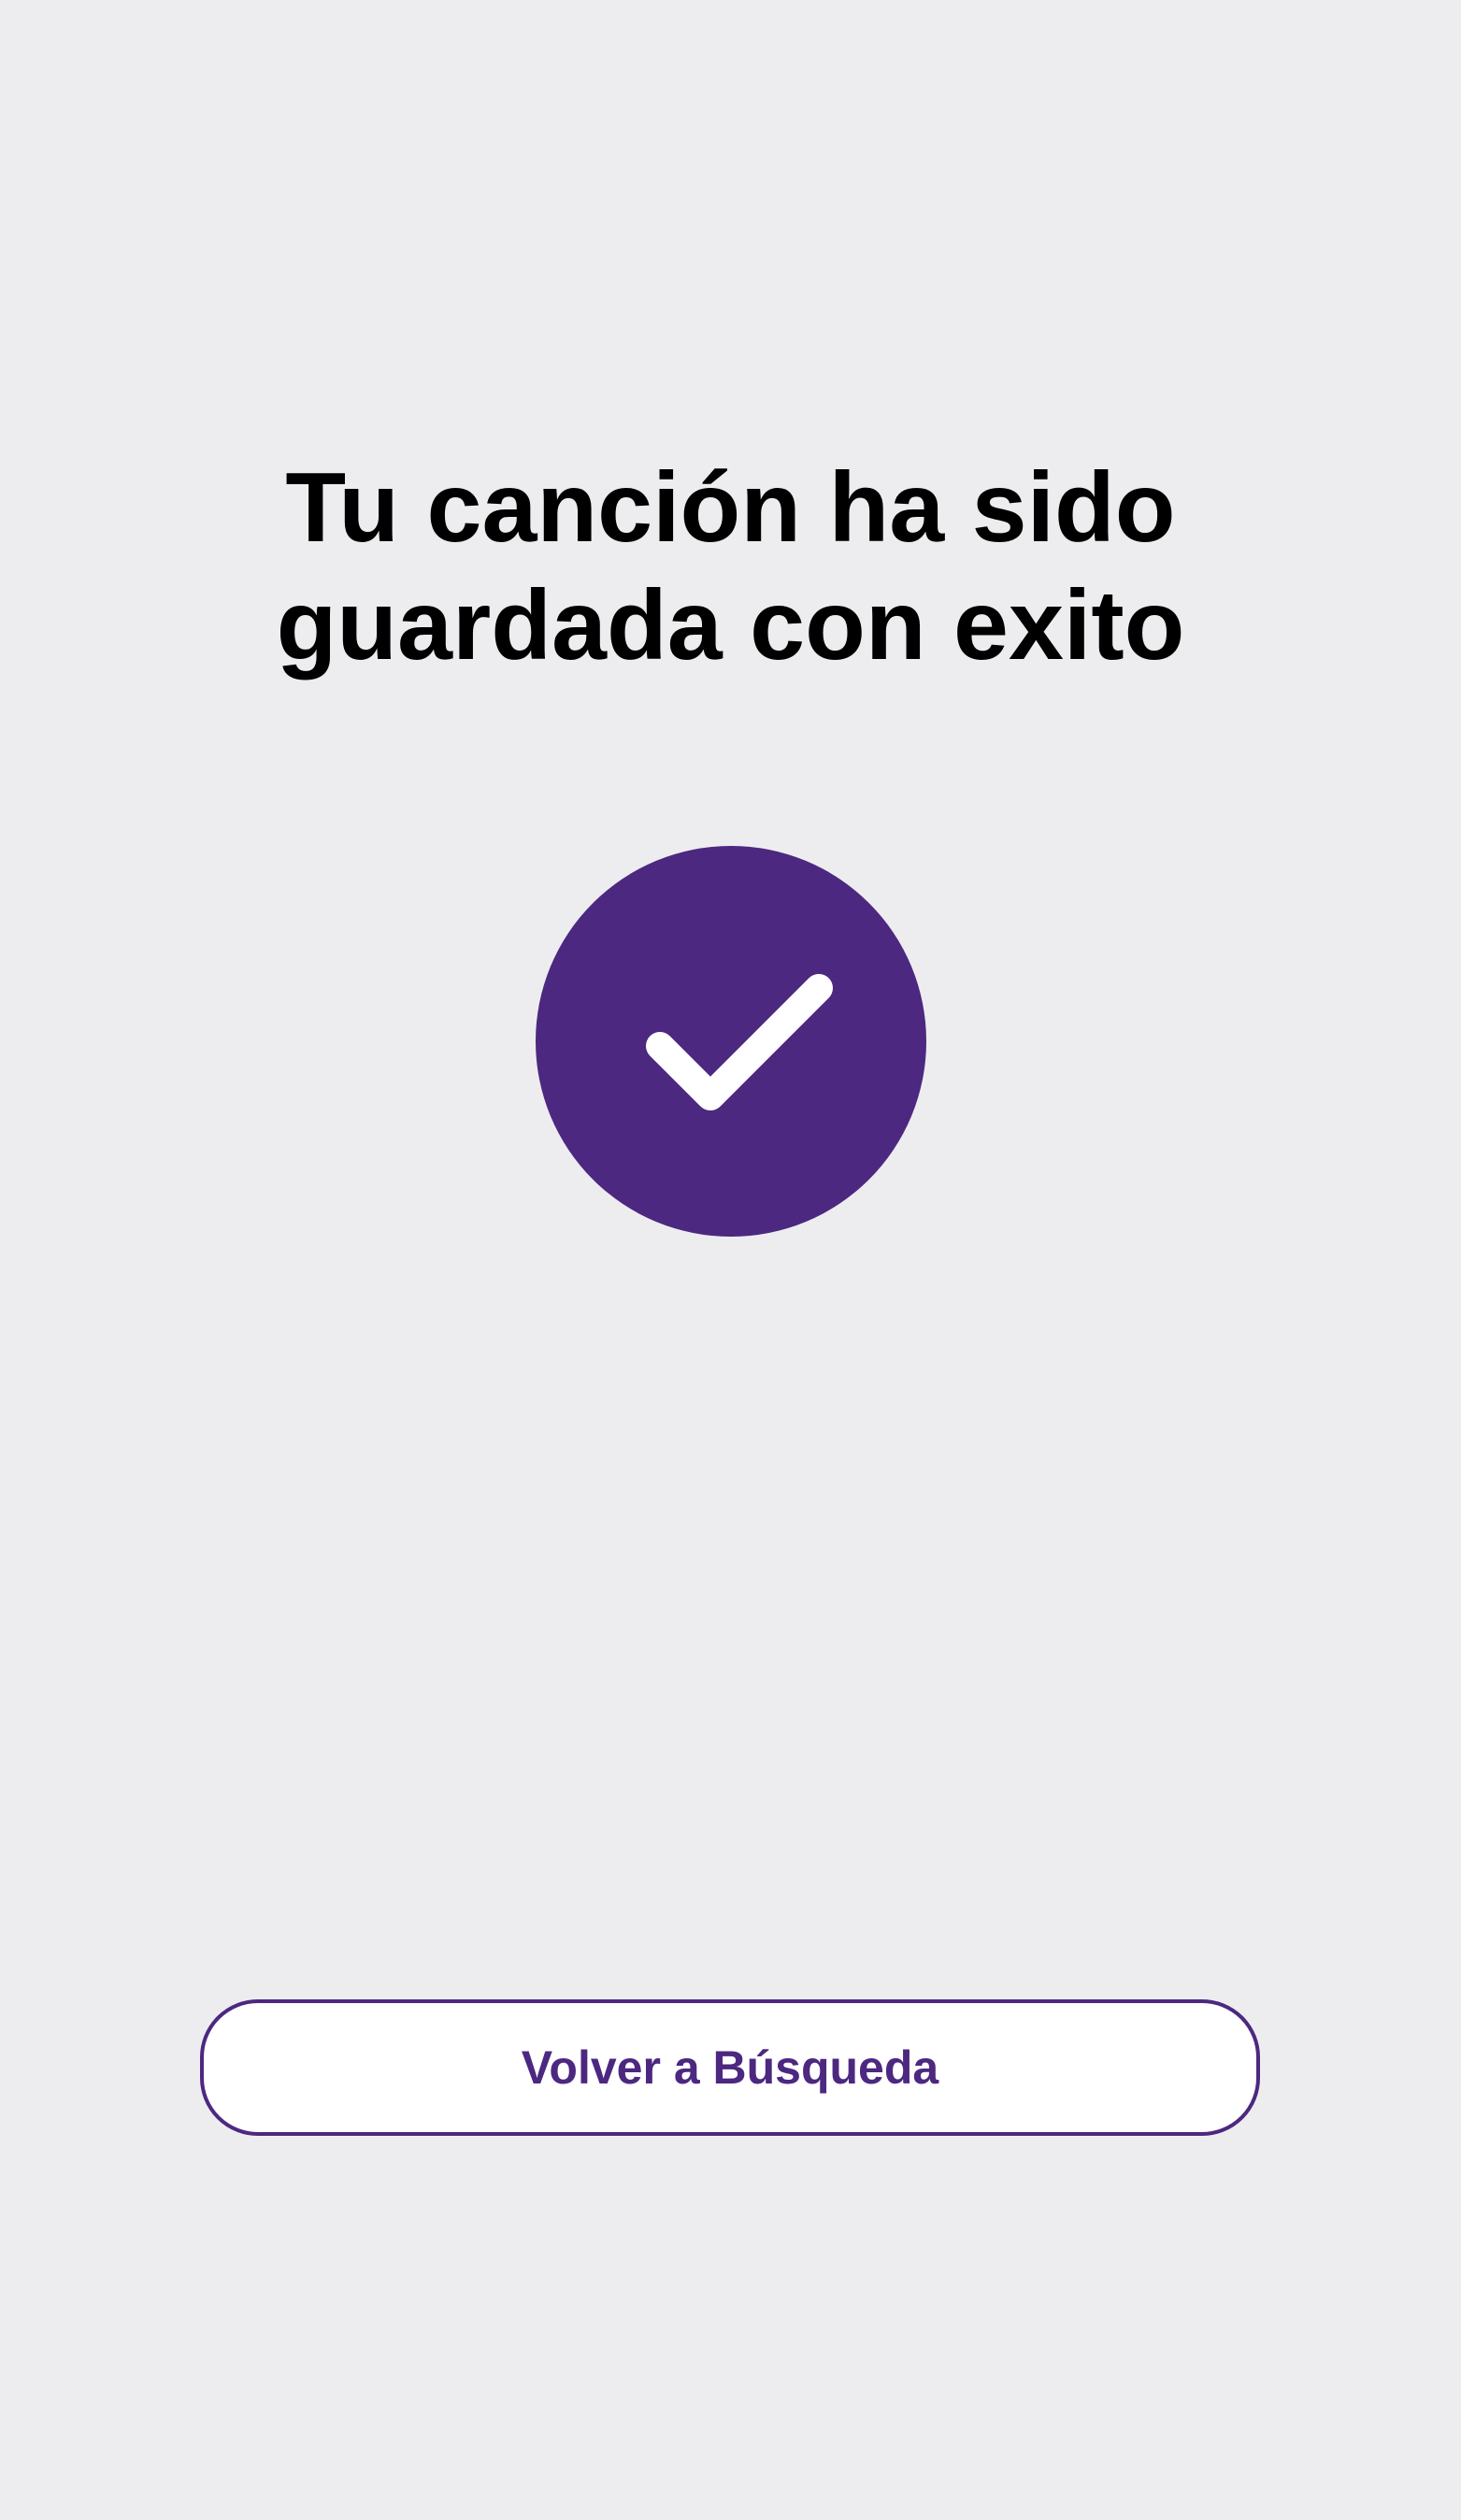 This screenshot has height=2520, width=1461. I want to click on back-to-search-label: Volver a Búsqueda, so click(730, 2067).